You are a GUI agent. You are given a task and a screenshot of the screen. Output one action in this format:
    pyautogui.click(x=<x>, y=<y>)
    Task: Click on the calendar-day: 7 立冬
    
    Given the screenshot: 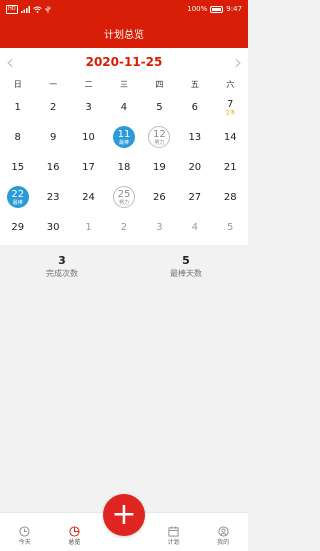 What is the action you would take?
    pyautogui.click(x=230, y=107)
    